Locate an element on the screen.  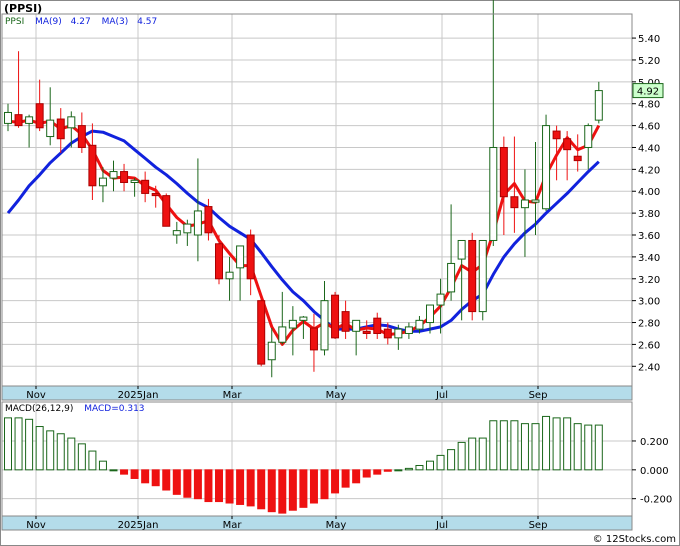
macd-y-tick-label: 0.000 is located at coordinates (654, 471).